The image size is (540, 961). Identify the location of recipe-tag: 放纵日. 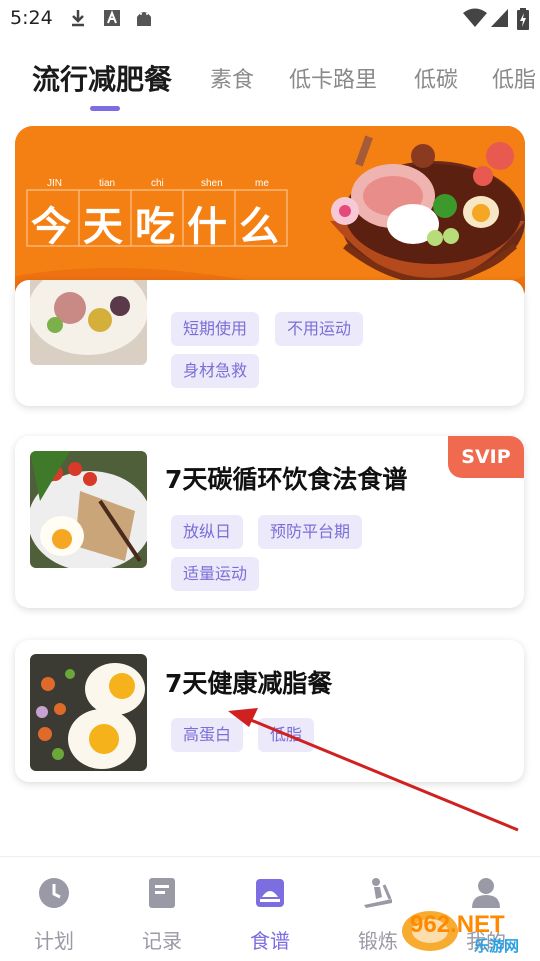
(207, 532).